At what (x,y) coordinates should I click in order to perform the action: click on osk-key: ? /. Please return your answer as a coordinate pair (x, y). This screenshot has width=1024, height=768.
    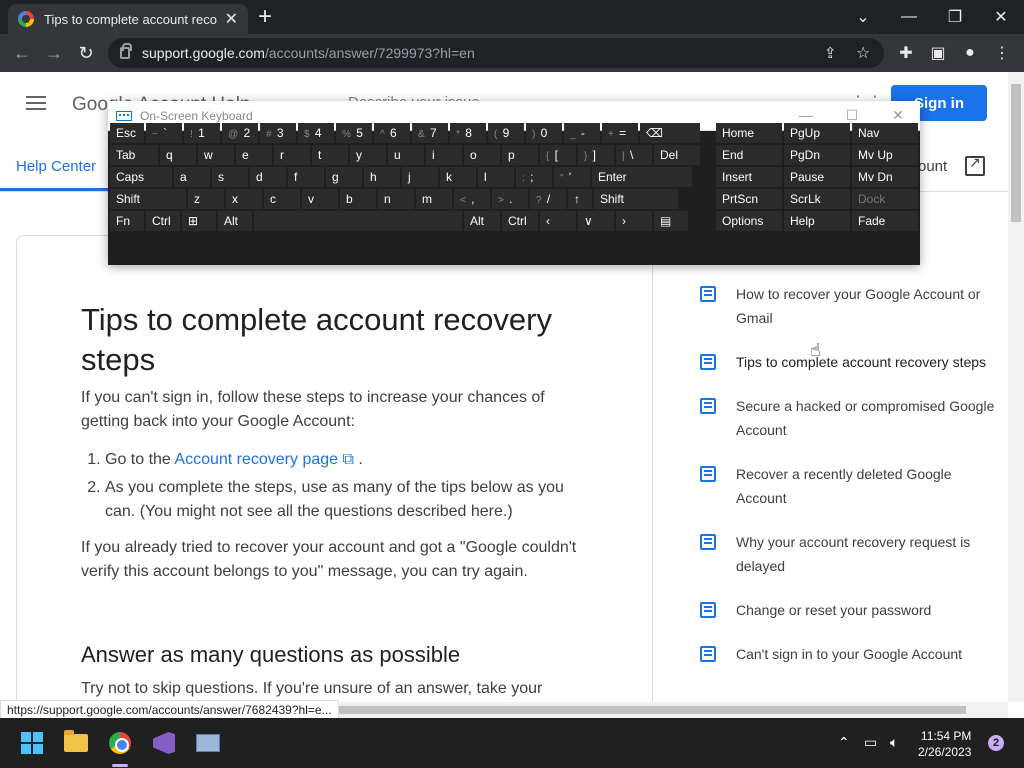
    Looking at the image, I should click on (548, 199).